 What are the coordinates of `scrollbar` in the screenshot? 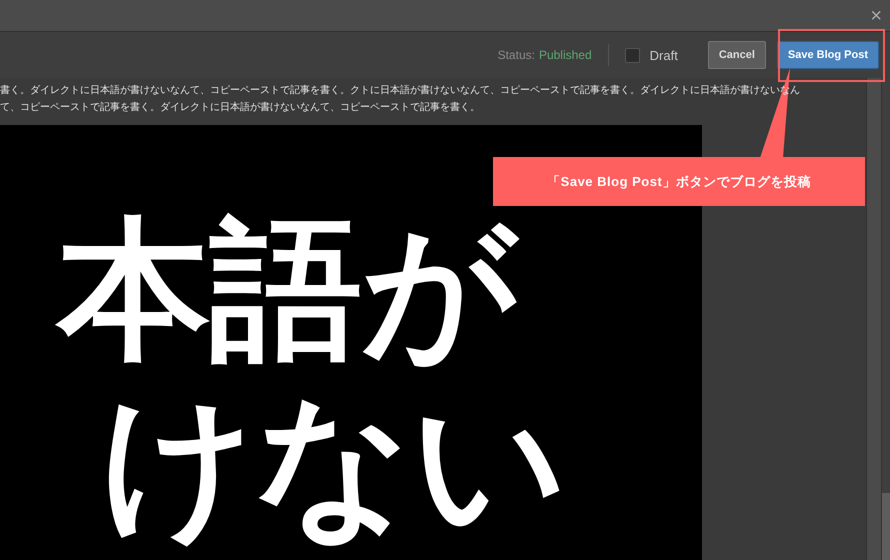 It's located at (878, 319).